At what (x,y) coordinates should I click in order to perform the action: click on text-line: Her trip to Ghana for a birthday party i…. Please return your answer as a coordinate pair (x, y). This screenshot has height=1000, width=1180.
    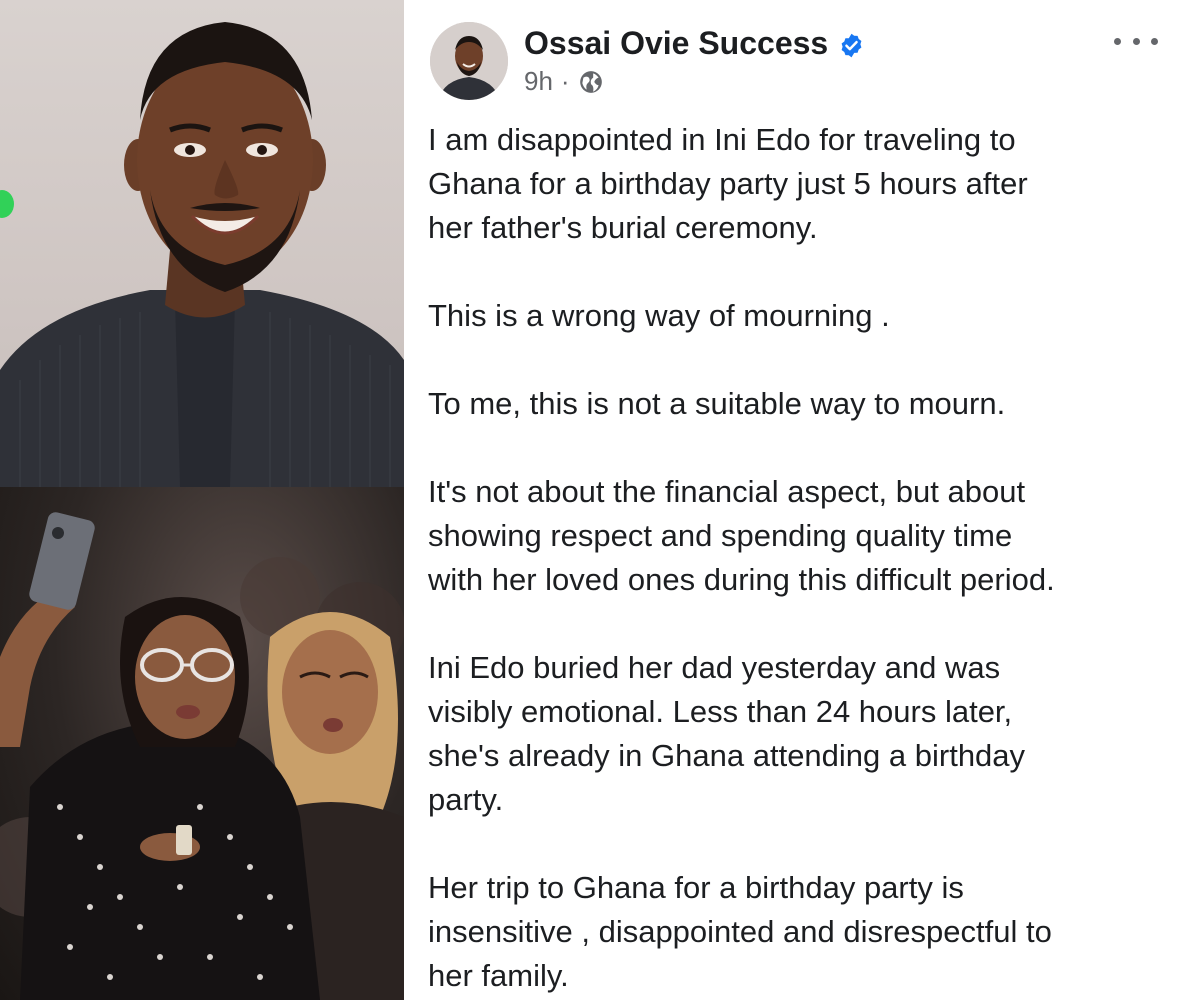
    Looking at the image, I should click on (696, 887).